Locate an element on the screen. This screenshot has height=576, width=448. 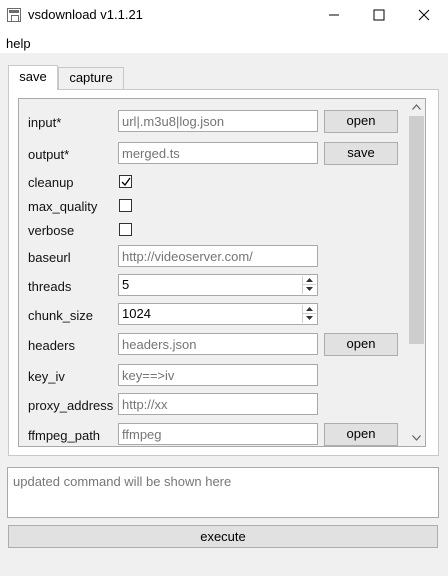
threads-decrement is located at coordinates (309, 289).